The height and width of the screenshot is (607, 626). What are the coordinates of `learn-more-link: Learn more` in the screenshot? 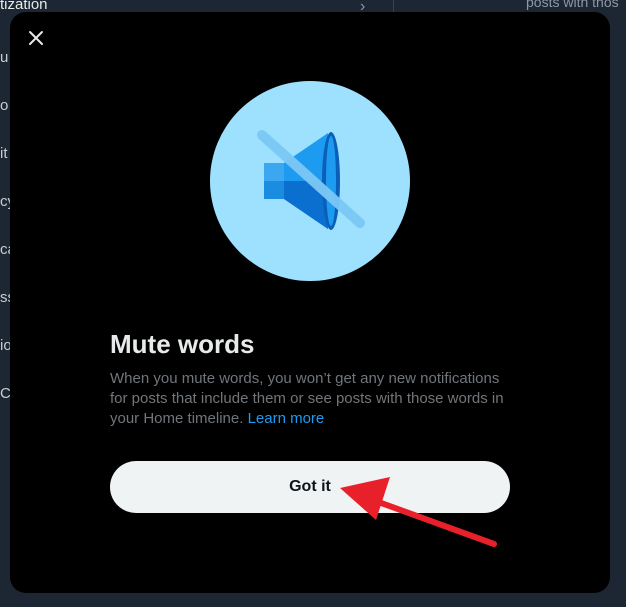 It's located at (286, 418).